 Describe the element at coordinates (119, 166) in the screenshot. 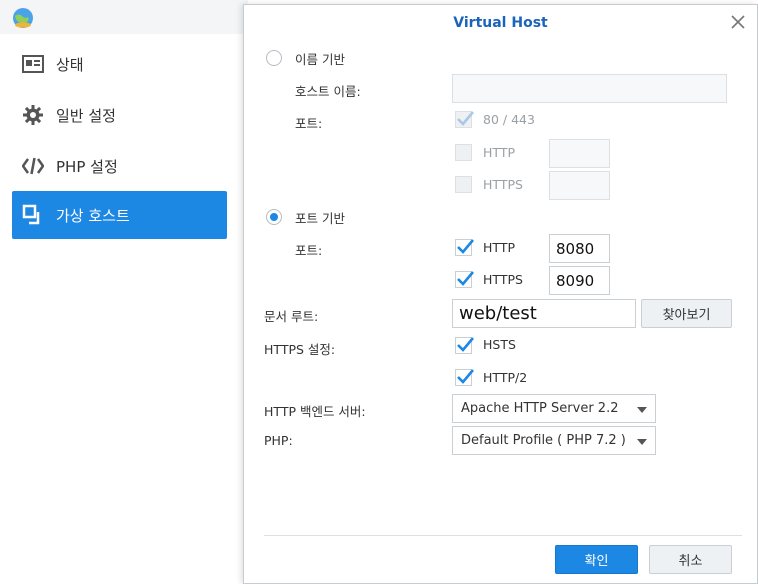

I see `sidebar-item-php-settings: PHP 설정` at that location.